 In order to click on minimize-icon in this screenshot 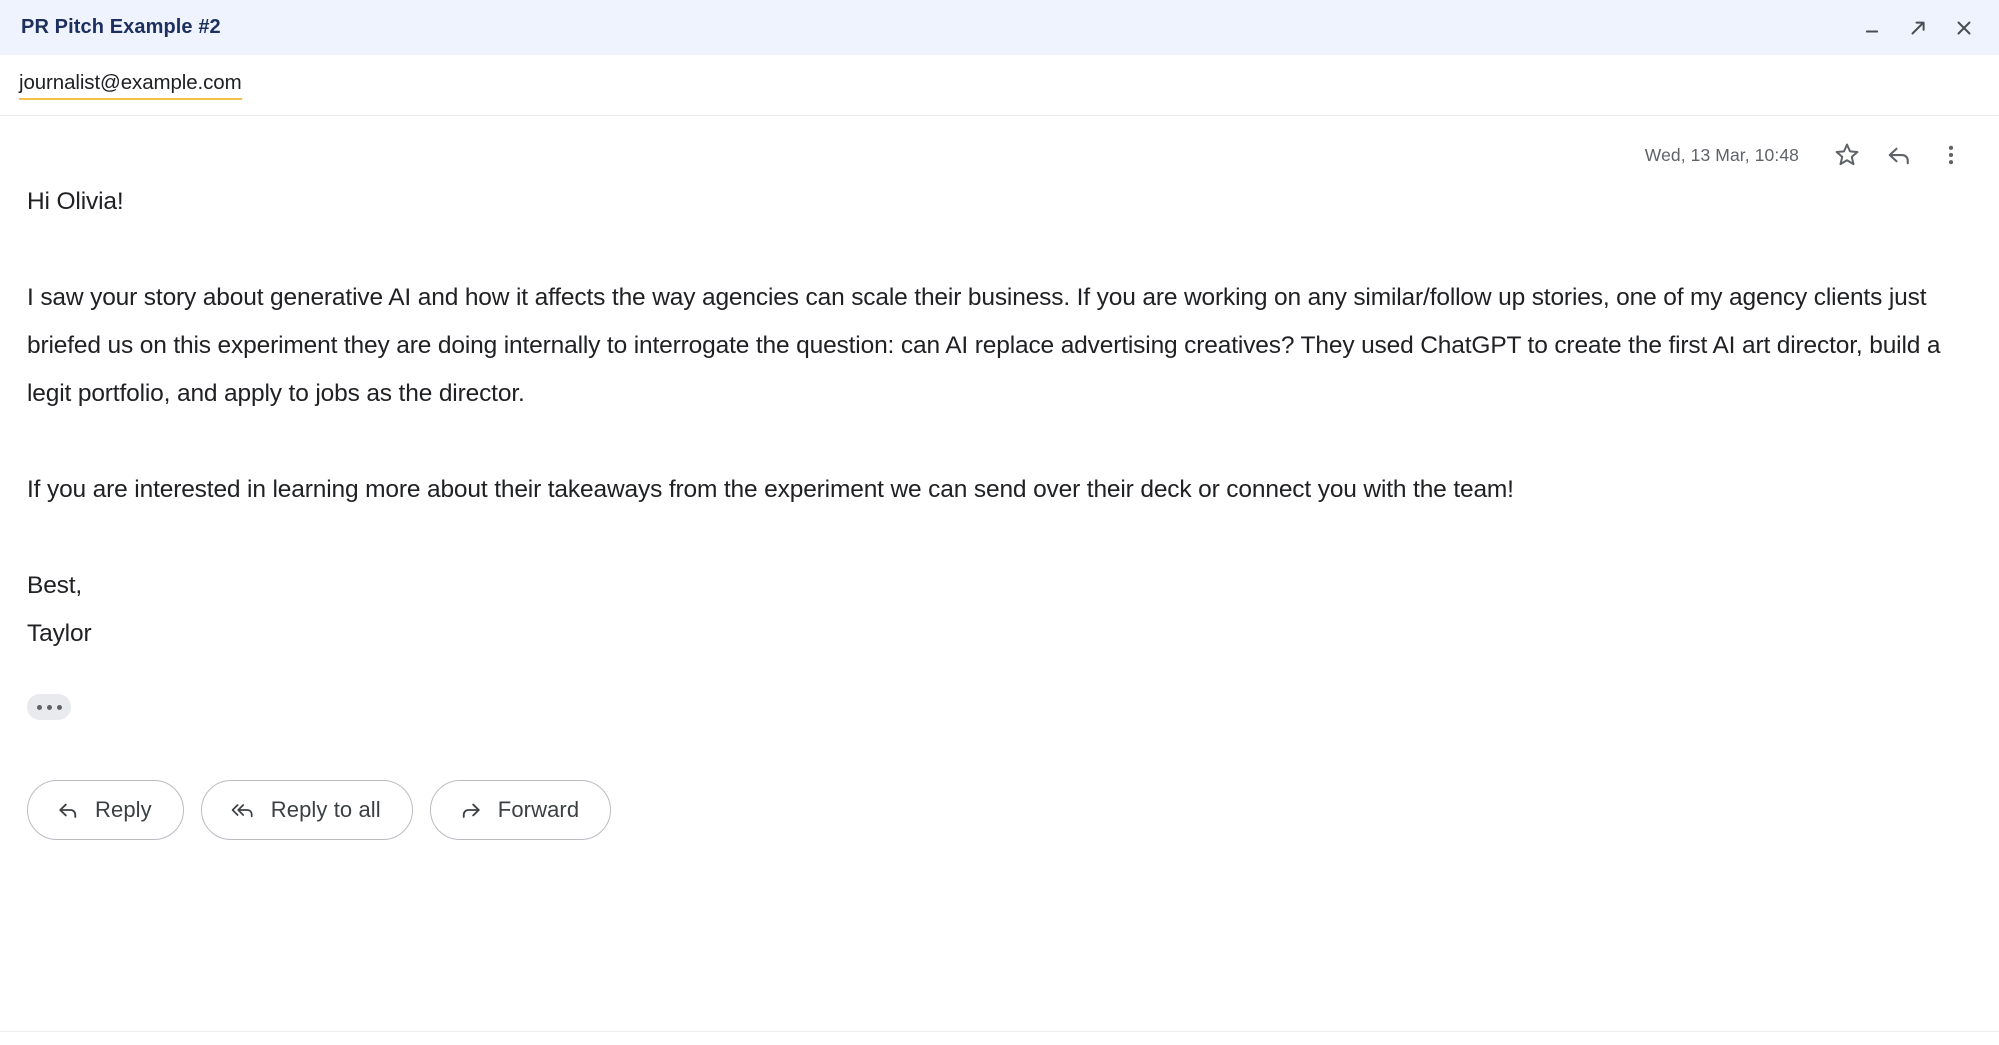, I will do `click(1872, 31)`.